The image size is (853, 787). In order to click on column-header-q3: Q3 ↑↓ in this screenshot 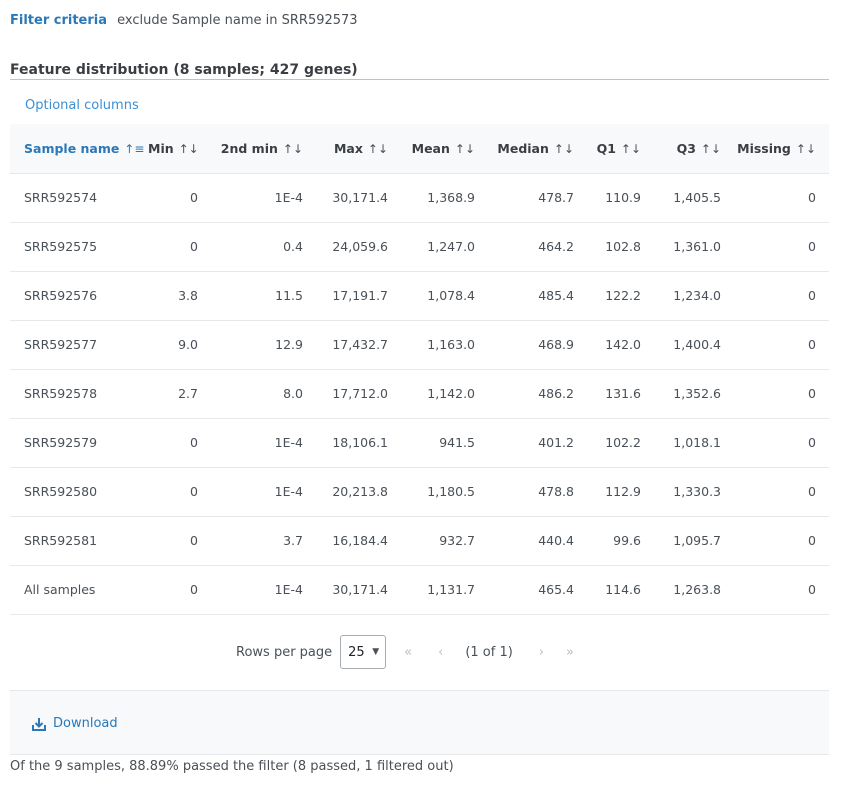, I will do `click(694, 149)`.